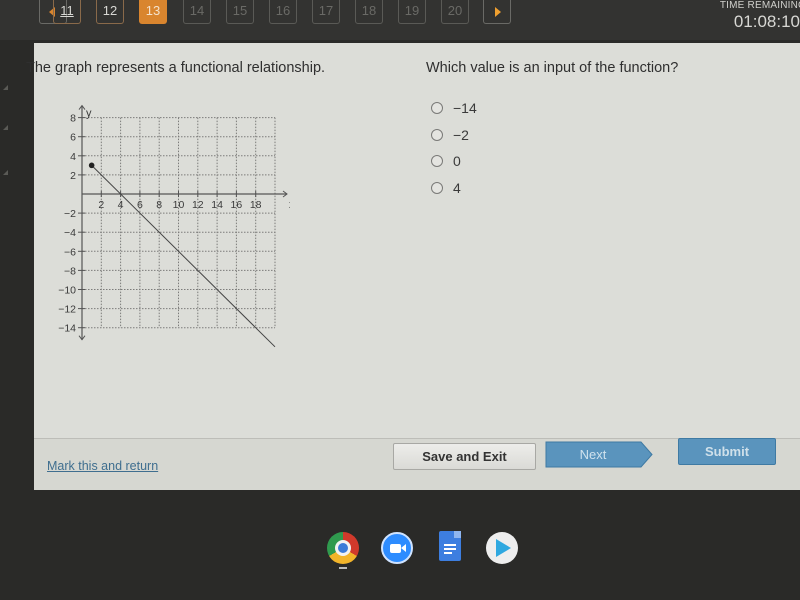 This screenshot has width=800, height=600. What do you see at coordinates (237, 205) in the screenshot?
I see `x-tick-label: 16` at bounding box center [237, 205].